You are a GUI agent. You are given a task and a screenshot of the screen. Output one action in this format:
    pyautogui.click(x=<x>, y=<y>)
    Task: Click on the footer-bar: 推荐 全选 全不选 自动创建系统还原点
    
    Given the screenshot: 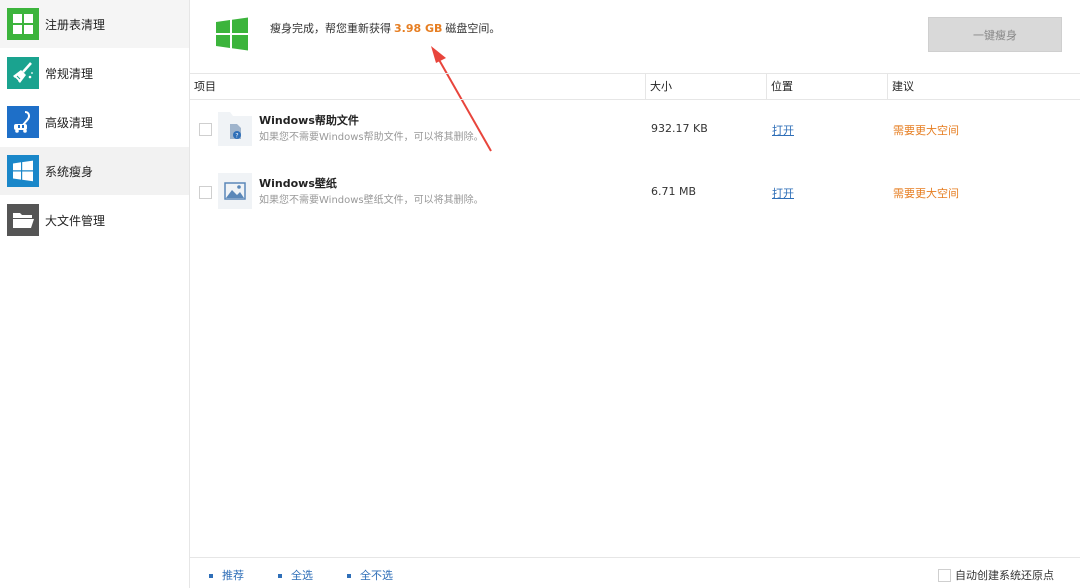 What is the action you would take?
    pyautogui.click(x=635, y=572)
    